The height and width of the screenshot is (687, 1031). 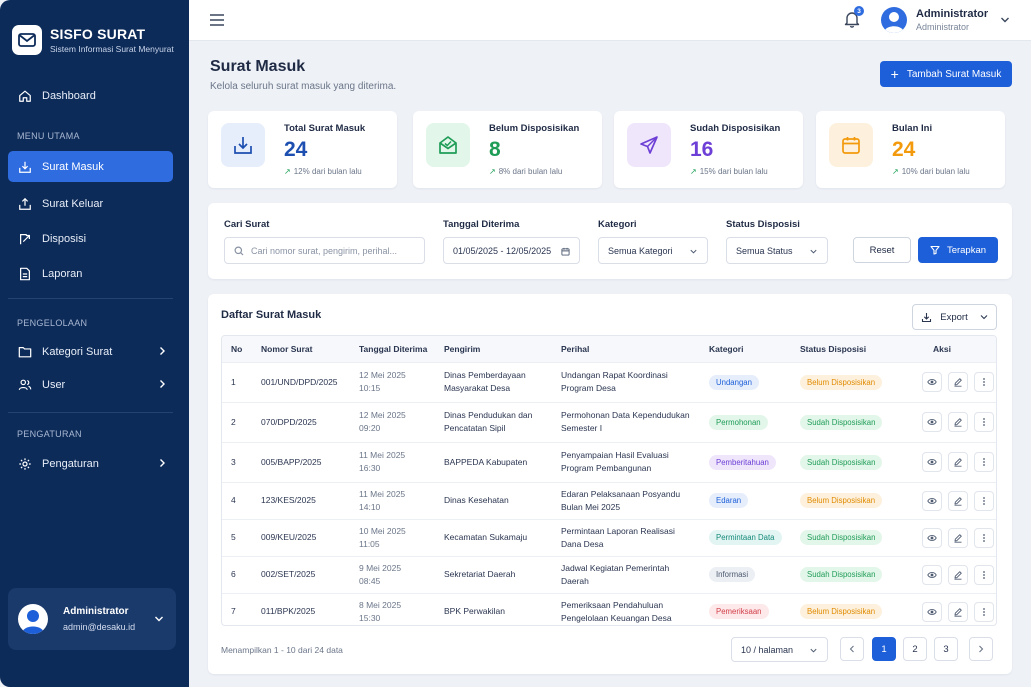 What do you see at coordinates (370, 468) in the screenshot?
I see `cell-time: 16:30` at bounding box center [370, 468].